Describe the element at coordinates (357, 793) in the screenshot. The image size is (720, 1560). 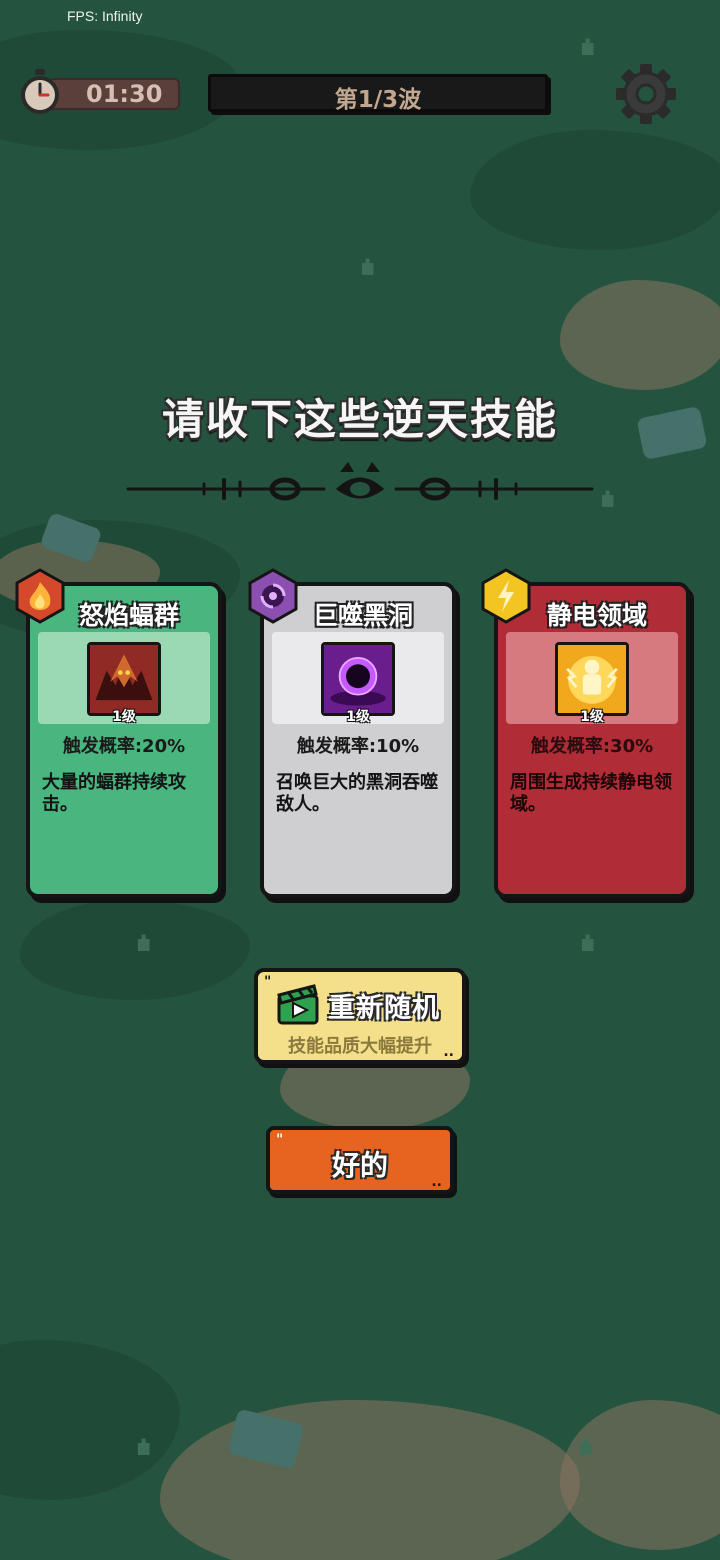
I see `skill-description: 召唤巨大的黑洞吞噬敌人。` at that location.